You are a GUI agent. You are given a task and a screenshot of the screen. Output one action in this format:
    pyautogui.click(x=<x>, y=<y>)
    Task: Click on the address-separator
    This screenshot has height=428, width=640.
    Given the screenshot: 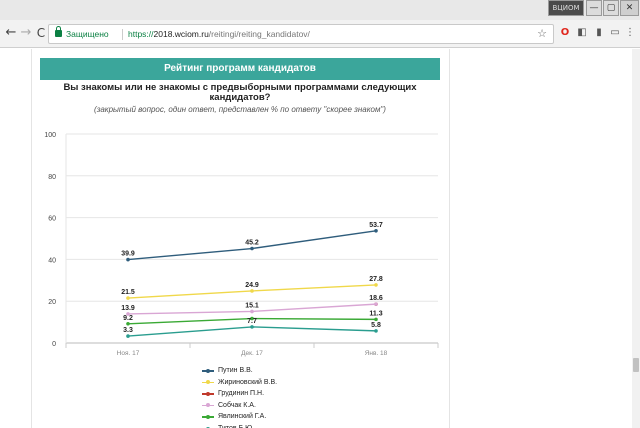 What is the action you would take?
    pyautogui.click(x=122, y=34)
    